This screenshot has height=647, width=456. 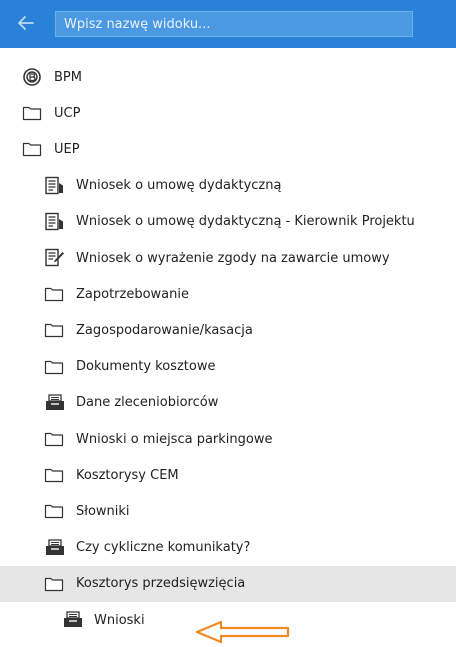 What do you see at coordinates (174, 439) in the screenshot?
I see `tree-item-label: Wnioski o miejsca parkingowe` at bounding box center [174, 439].